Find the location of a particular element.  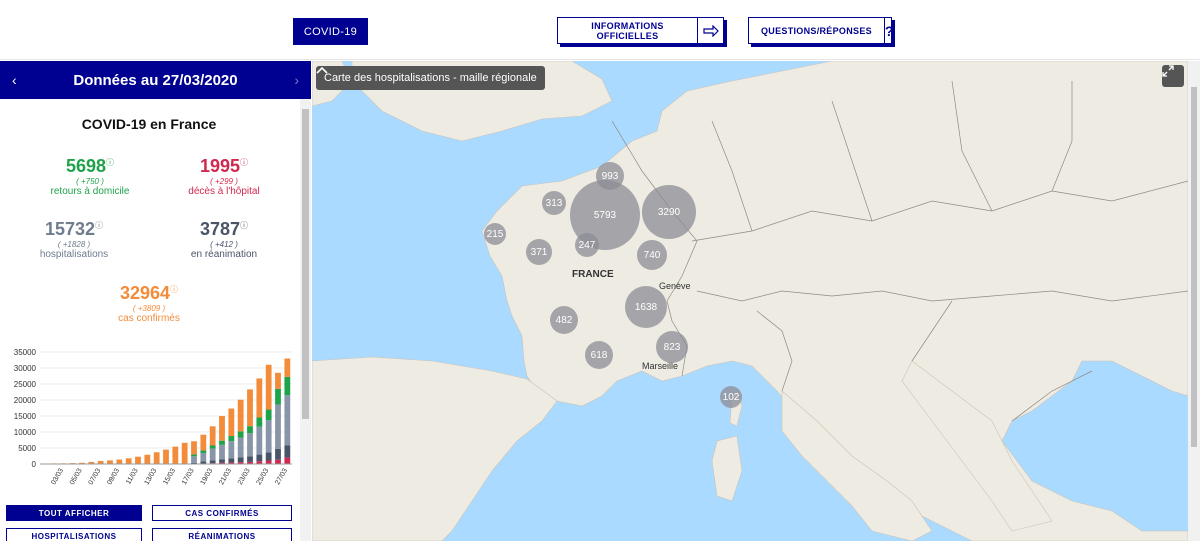

label-marseille: Marseille is located at coordinates (660, 366).